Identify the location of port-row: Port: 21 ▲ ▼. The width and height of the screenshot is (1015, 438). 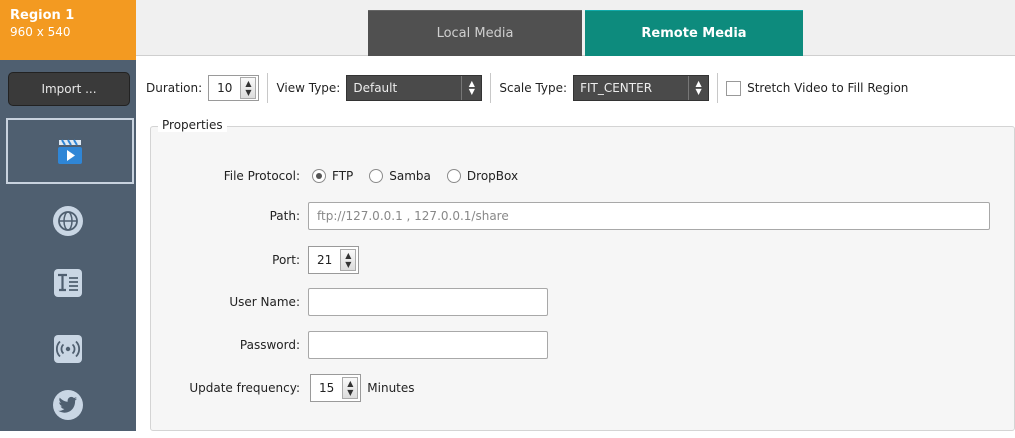
(255, 260).